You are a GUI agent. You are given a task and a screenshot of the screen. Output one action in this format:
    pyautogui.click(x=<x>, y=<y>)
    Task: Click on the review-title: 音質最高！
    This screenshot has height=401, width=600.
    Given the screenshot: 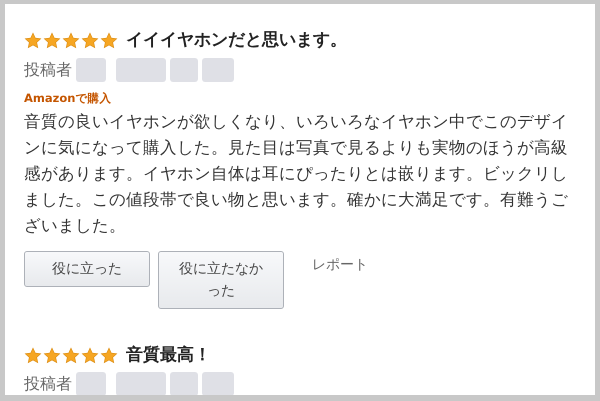 What is the action you would take?
    pyautogui.click(x=168, y=355)
    